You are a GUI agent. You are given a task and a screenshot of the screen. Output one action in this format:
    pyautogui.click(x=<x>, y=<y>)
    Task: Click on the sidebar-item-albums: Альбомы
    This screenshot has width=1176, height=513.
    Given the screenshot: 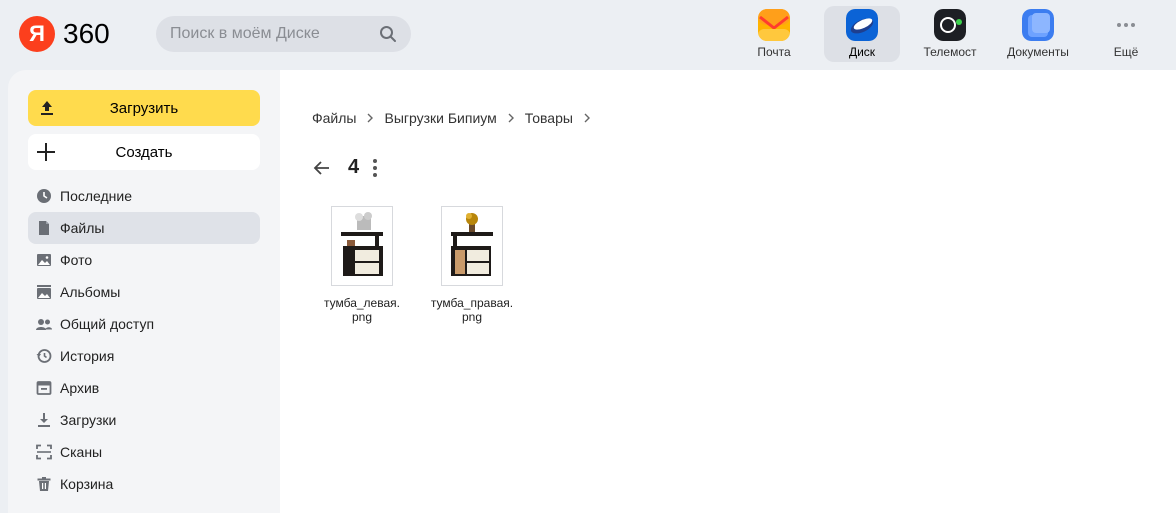 What is the action you would take?
    pyautogui.click(x=144, y=292)
    